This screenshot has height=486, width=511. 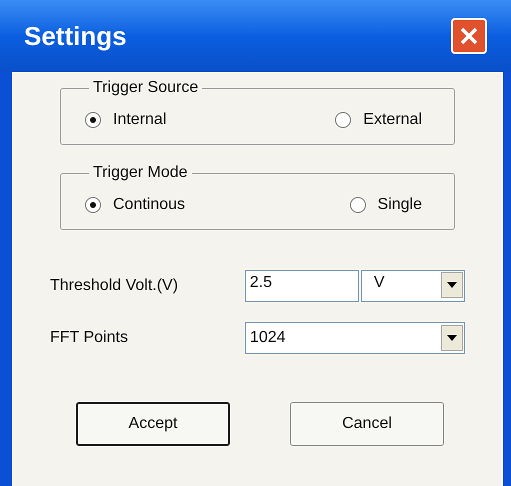 I want to click on threshold-label: Threshold Volt.(V), so click(x=115, y=286).